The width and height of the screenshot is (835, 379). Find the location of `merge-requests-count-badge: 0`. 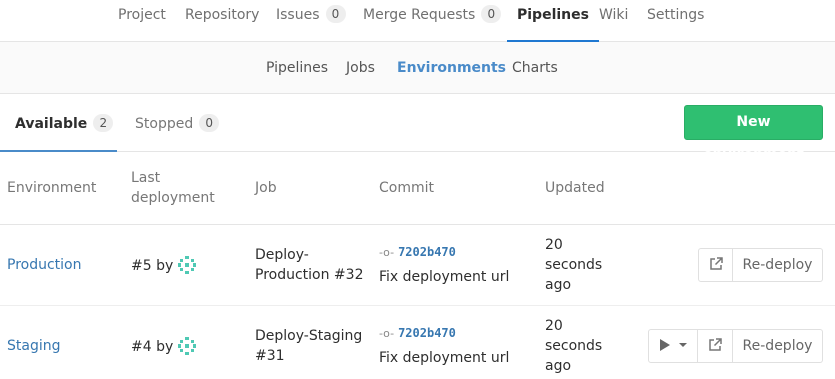

merge-requests-count-badge: 0 is located at coordinates (491, 14).